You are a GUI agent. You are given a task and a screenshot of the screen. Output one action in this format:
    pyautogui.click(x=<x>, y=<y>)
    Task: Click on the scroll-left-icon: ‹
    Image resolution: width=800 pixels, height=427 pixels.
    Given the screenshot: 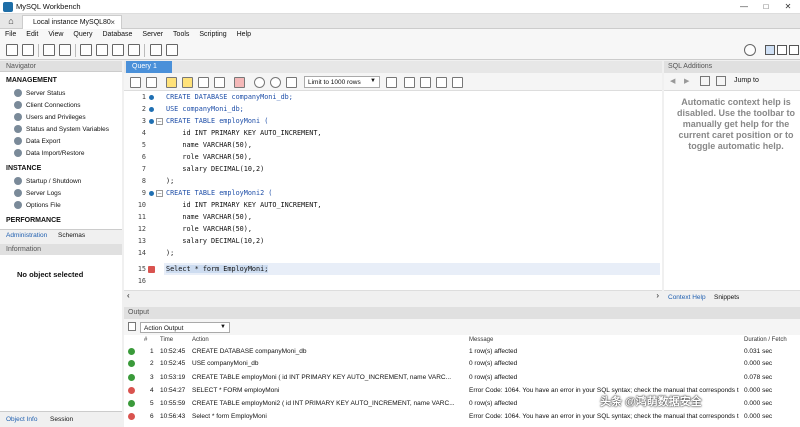 What is the action you would take?
    pyautogui.click(x=128, y=295)
    